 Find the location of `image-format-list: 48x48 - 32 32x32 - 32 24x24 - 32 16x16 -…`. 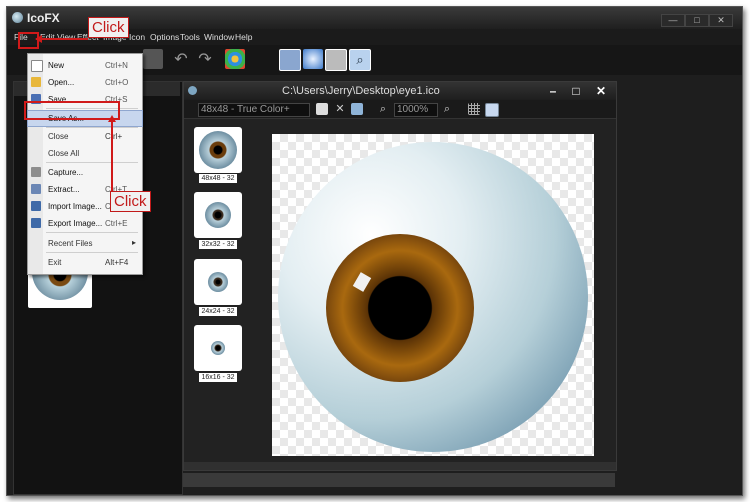

image-format-list: 48x48 - 32 32x32 - 32 24x24 - 32 16x16 -… is located at coordinates (216, 294).